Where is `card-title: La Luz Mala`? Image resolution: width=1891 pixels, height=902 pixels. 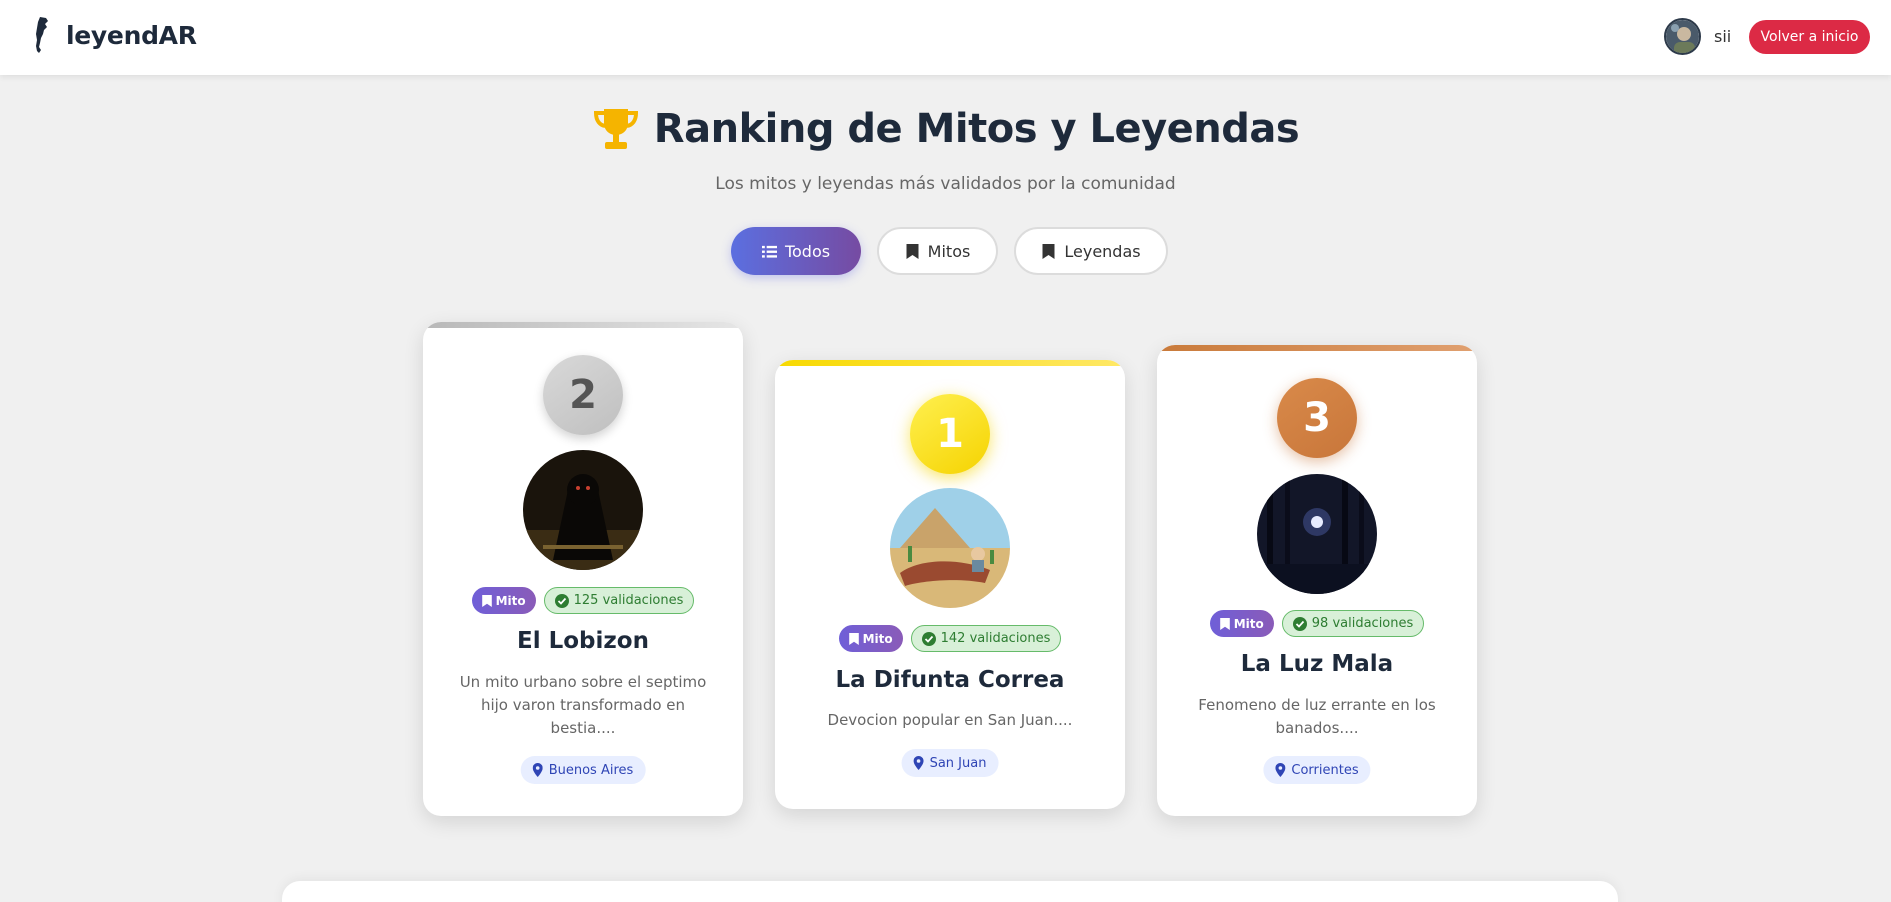
card-title: La Luz Mala is located at coordinates (1317, 664).